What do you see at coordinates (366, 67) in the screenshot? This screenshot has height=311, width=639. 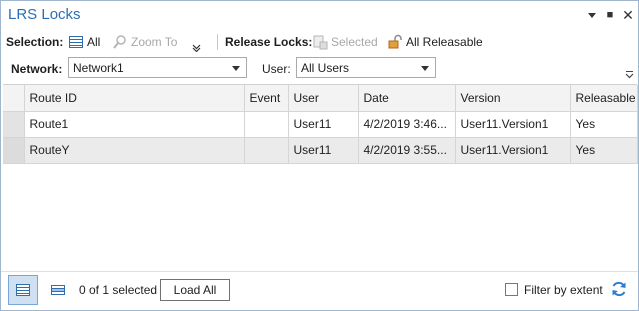 I see `user-select: All Users` at bounding box center [366, 67].